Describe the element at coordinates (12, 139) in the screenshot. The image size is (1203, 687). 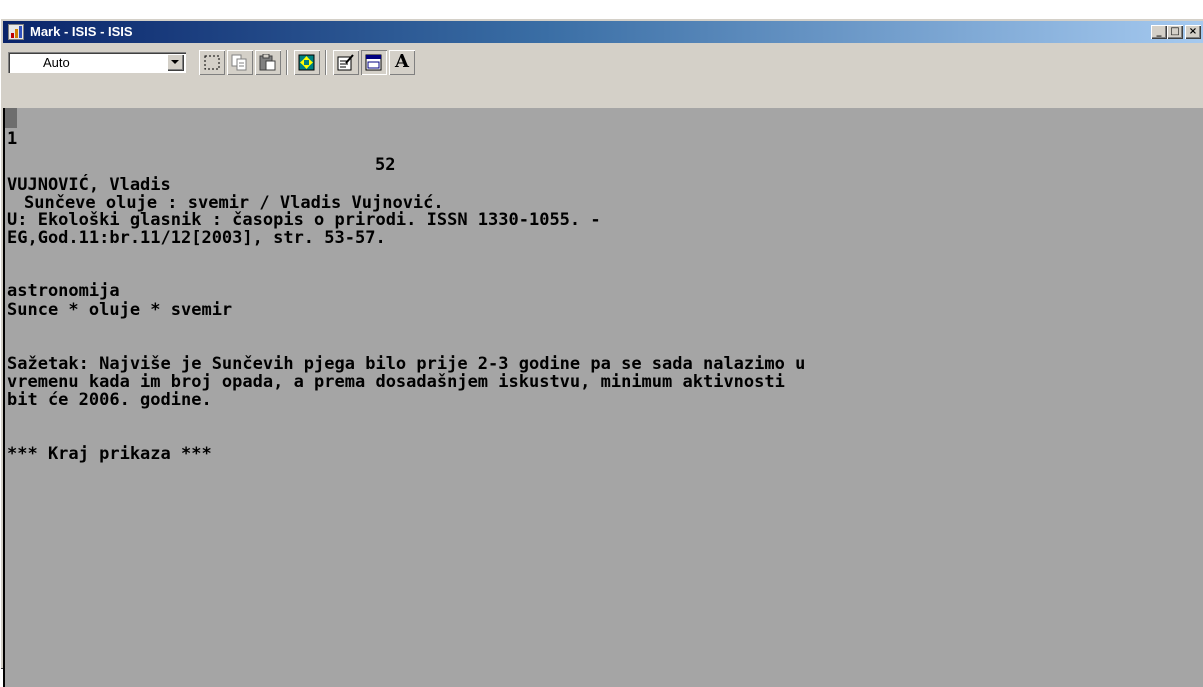
I see `record-mfn: 1` at that location.